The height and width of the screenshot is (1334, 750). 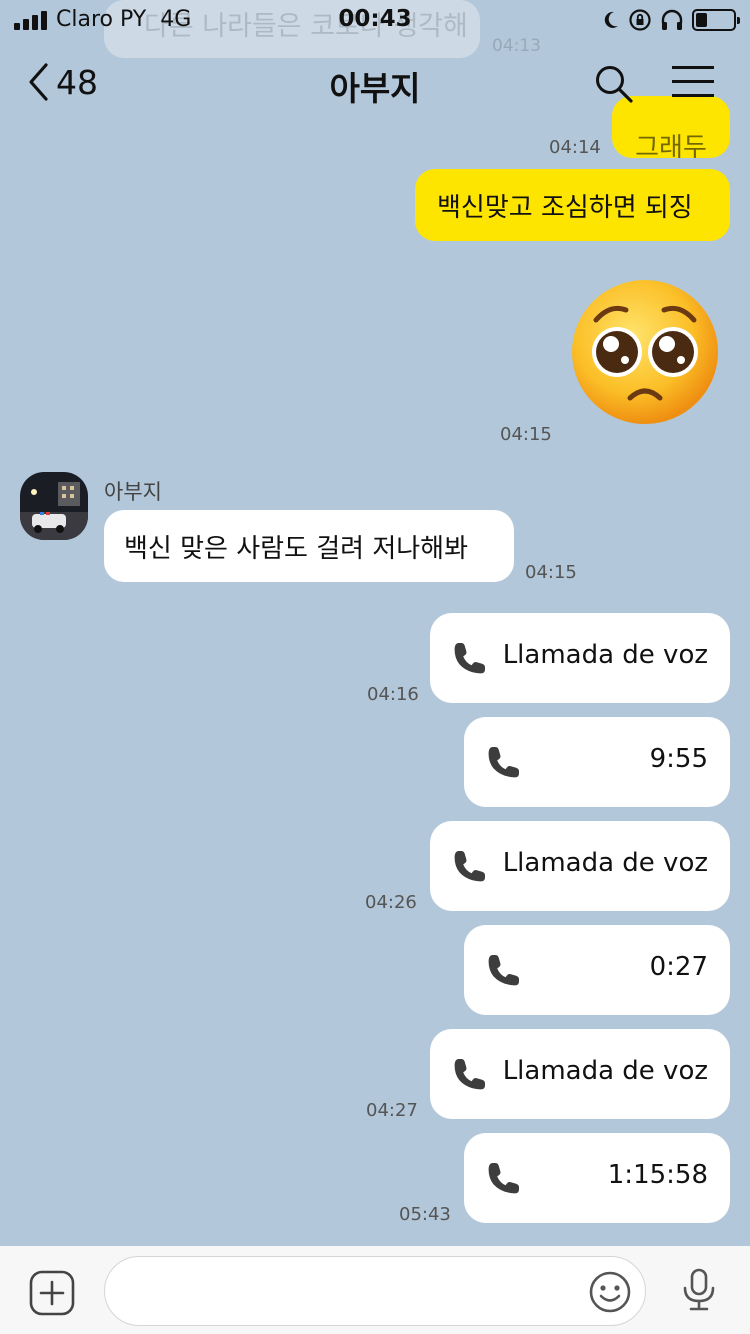 I want to click on plus-icon, so click(x=52, y=1293).